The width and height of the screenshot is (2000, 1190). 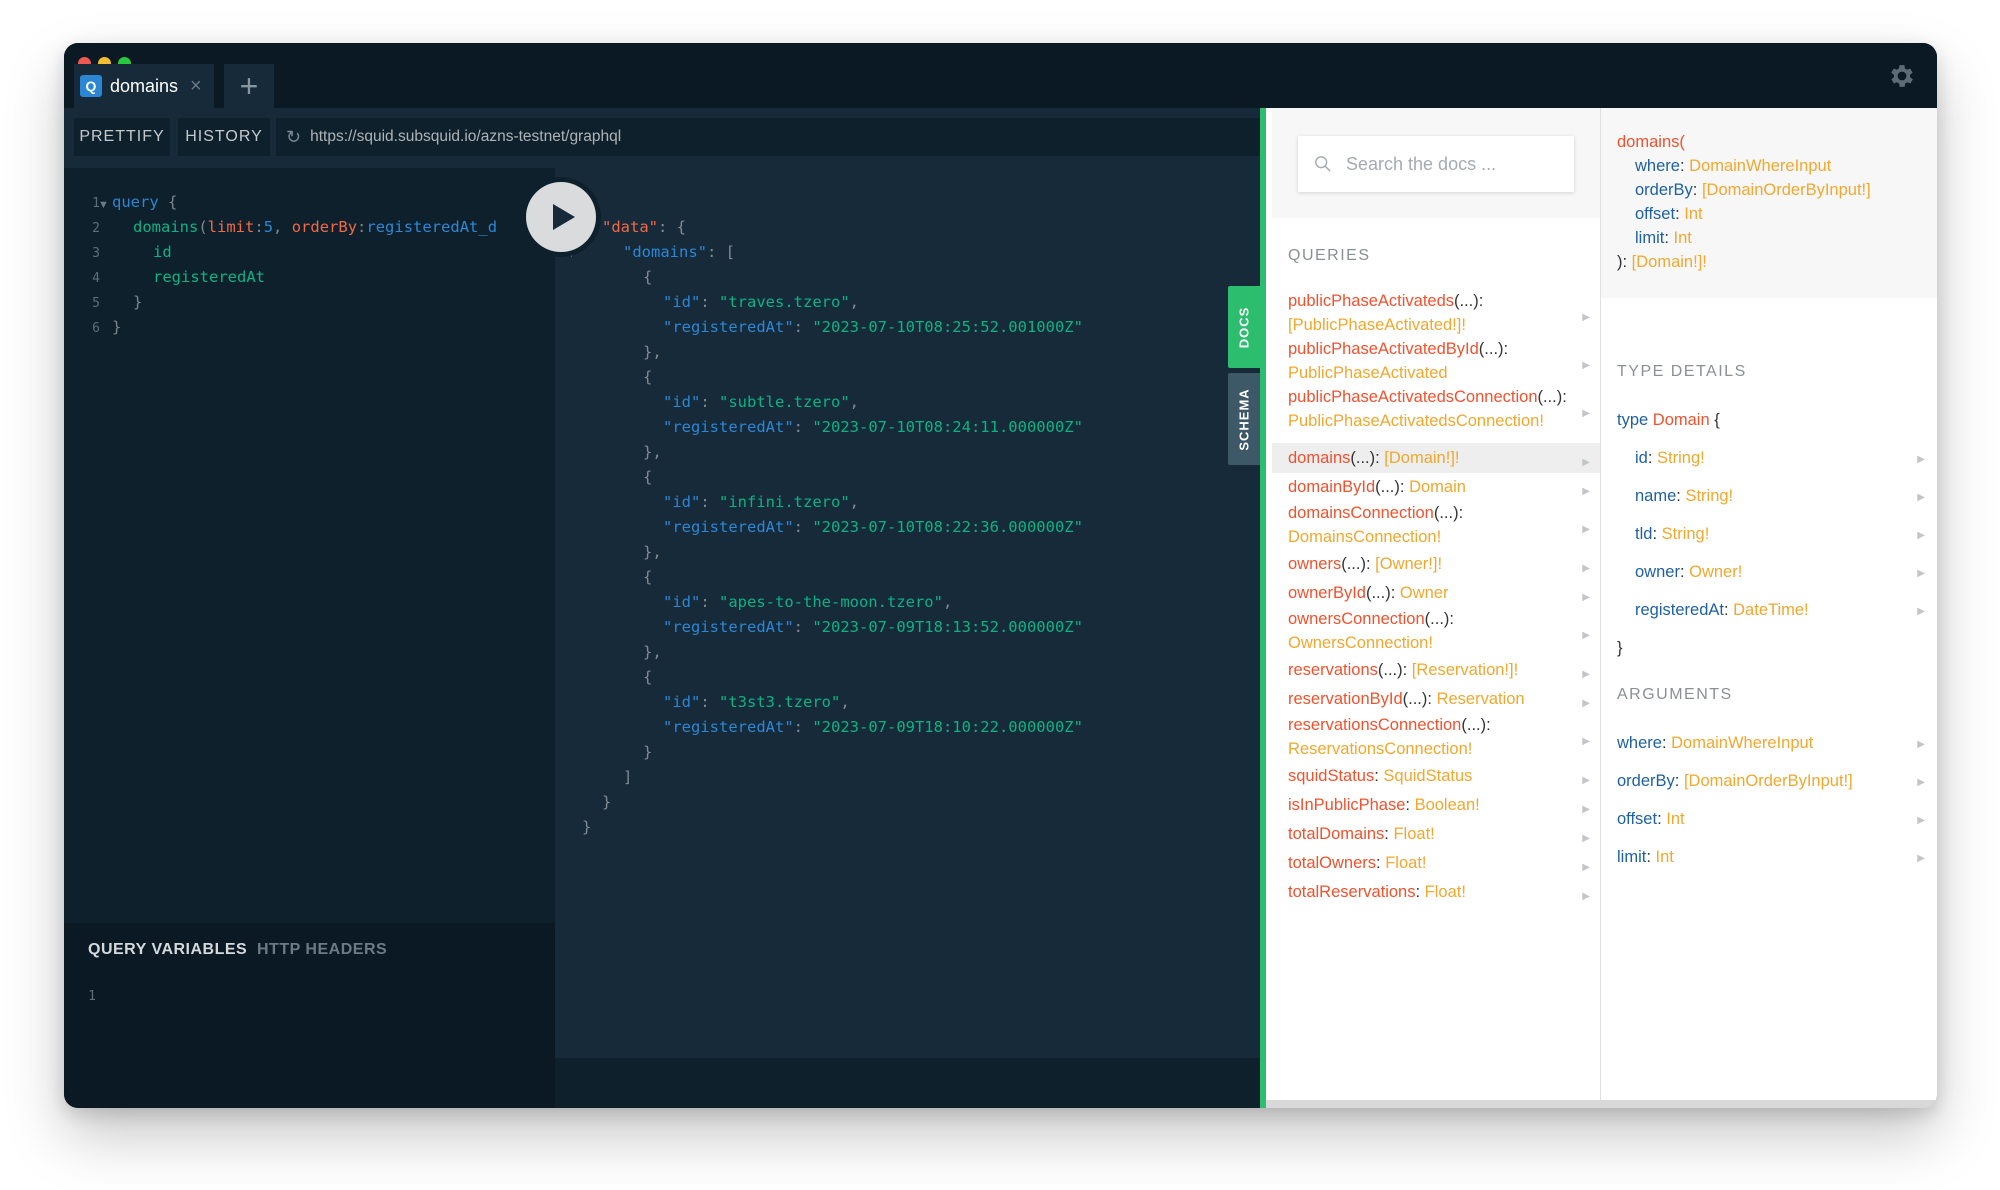 What do you see at coordinates (1244, 327) in the screenshot?
I see `tab-docs: DOCS` at bounding box center [1244, 327].